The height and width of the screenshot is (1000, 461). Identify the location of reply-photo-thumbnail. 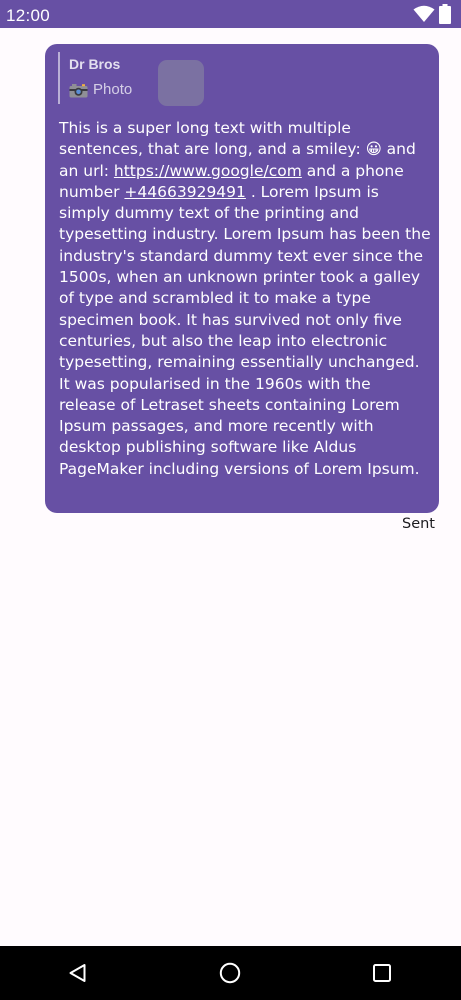
(181, 83).